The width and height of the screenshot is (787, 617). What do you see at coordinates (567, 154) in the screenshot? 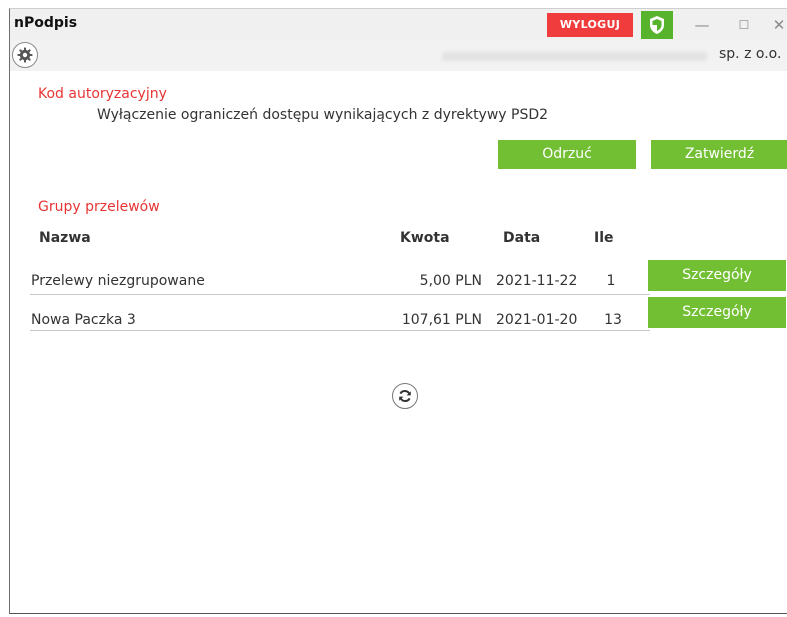
I see `reject-button: Odrzuć` at bounding box center [567, 154].